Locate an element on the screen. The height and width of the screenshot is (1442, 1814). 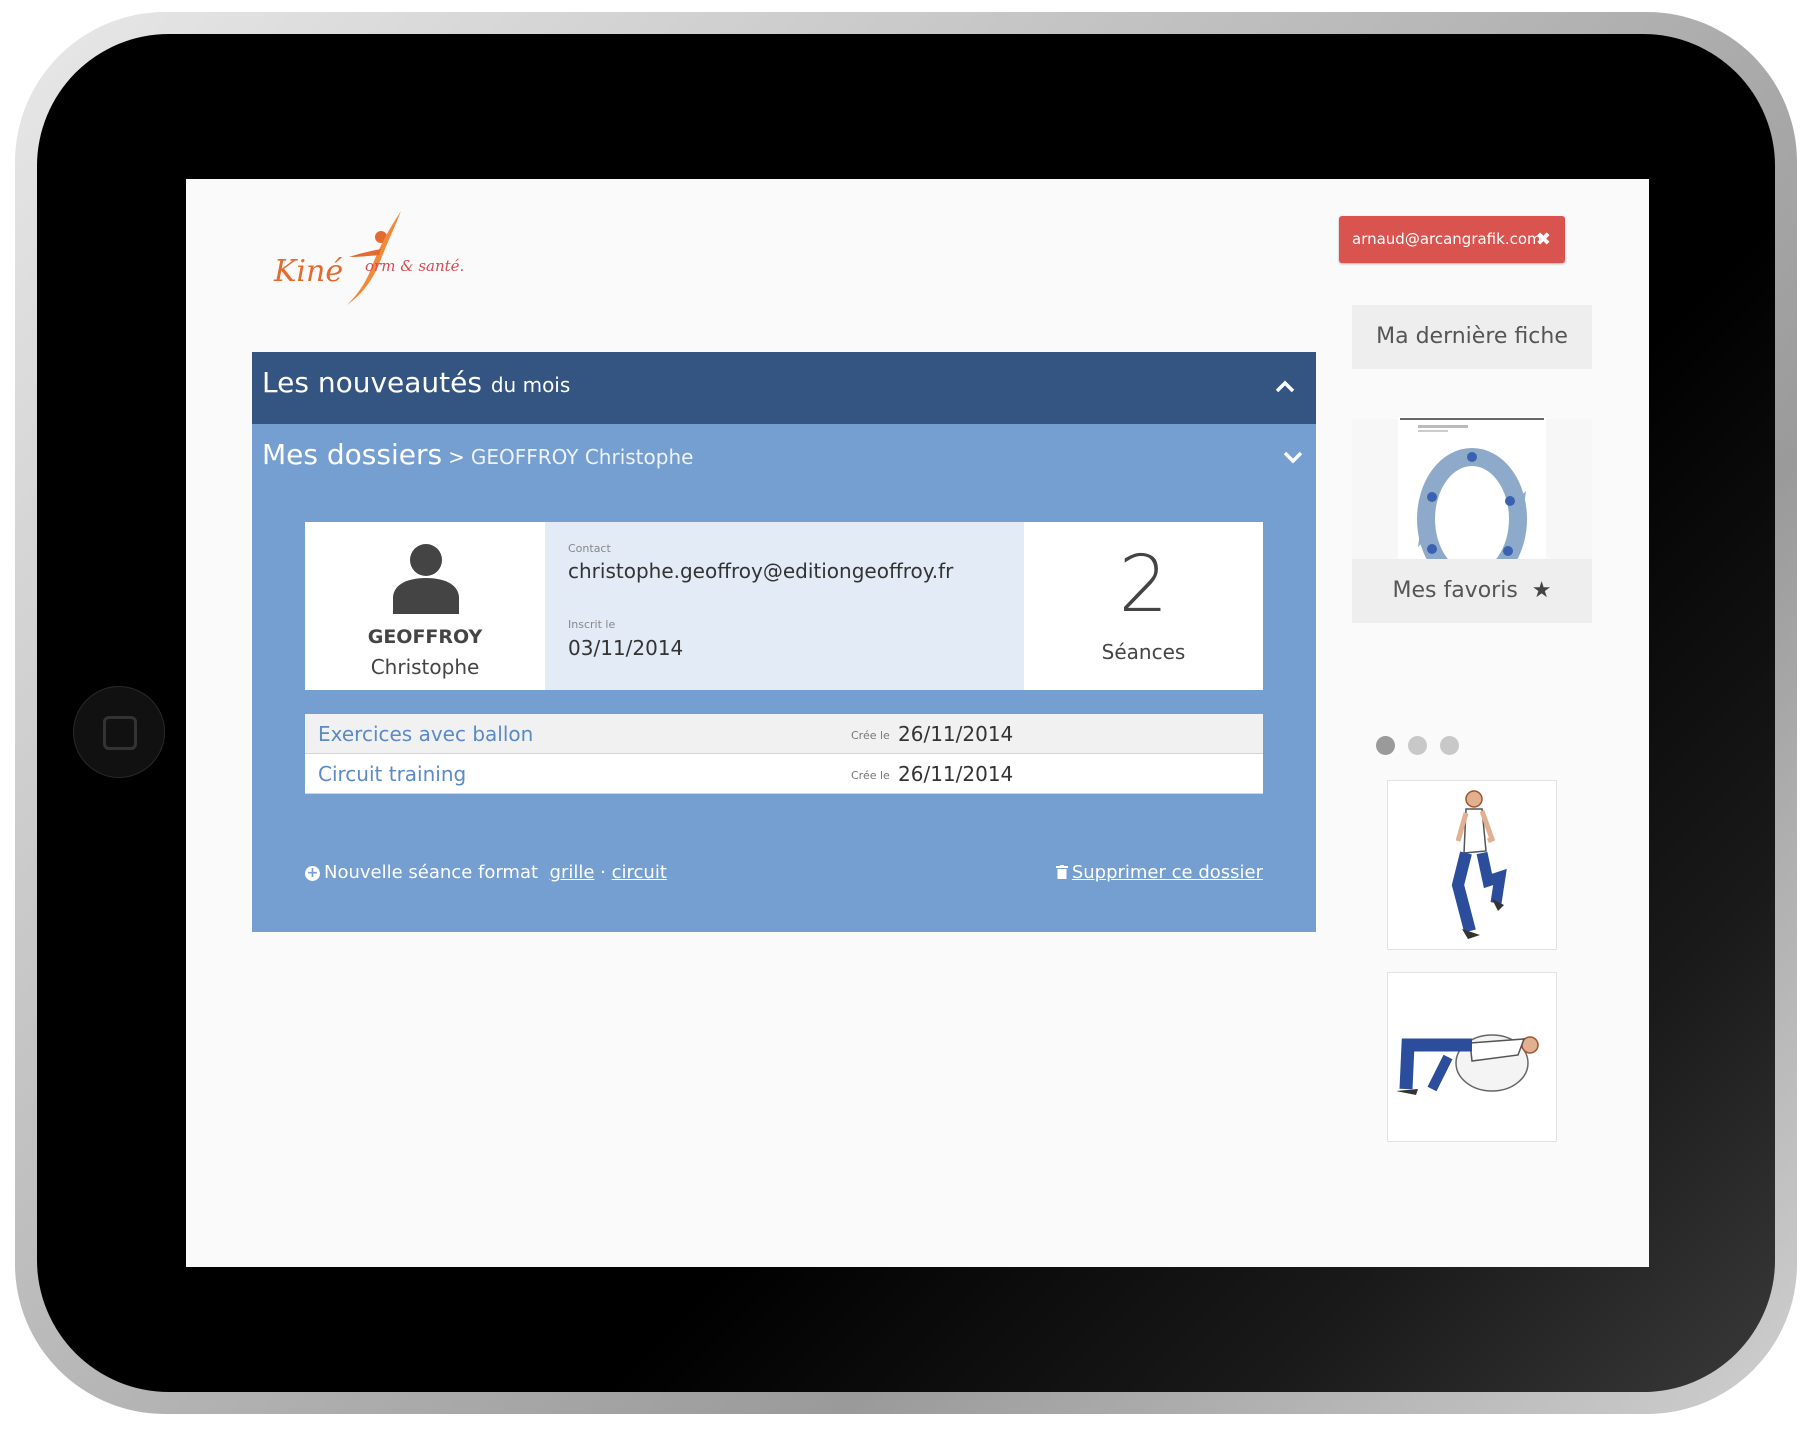
last-sheet-header: Ma dernière fiche is located at coordinates (1472, 337).